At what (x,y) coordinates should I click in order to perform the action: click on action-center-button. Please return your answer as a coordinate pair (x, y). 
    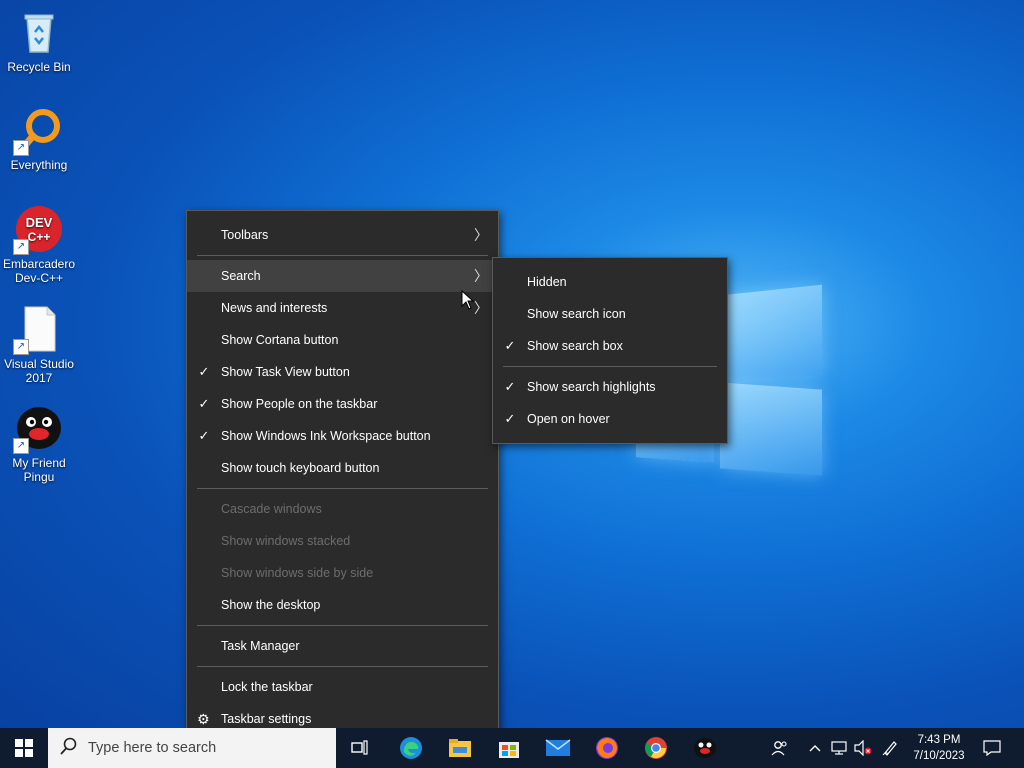
    Looking at the image, I should click on (992, 748).